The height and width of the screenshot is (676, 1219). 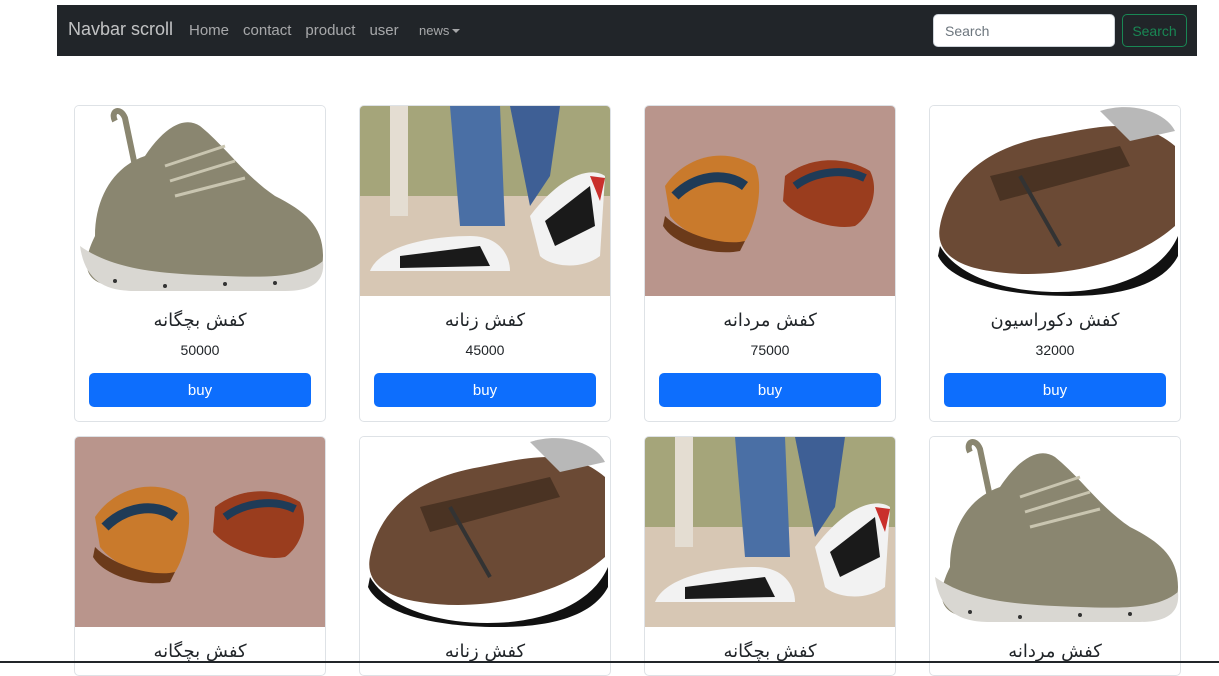 I want to click on product-price: 75000, so click(x=770, y=350).